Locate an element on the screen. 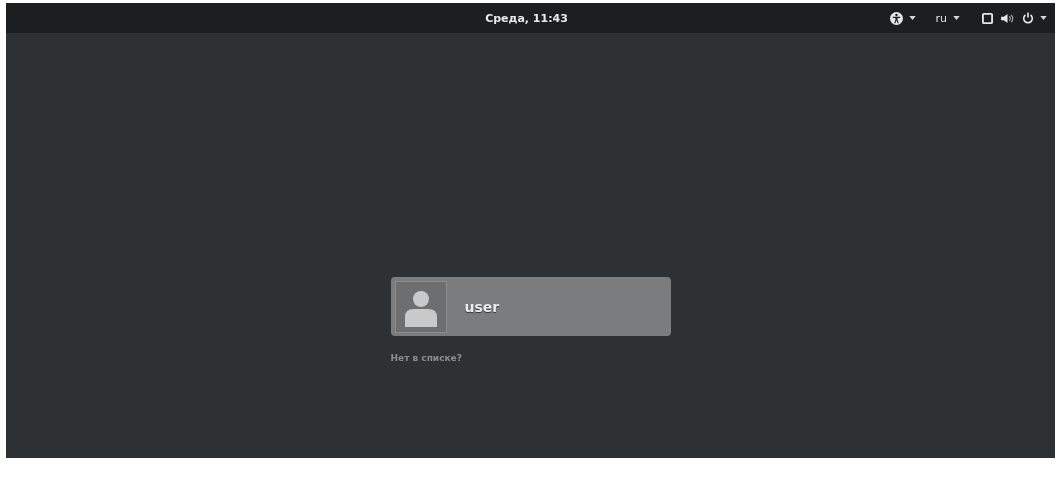  user-item: user is located at coordinates (530, 306).